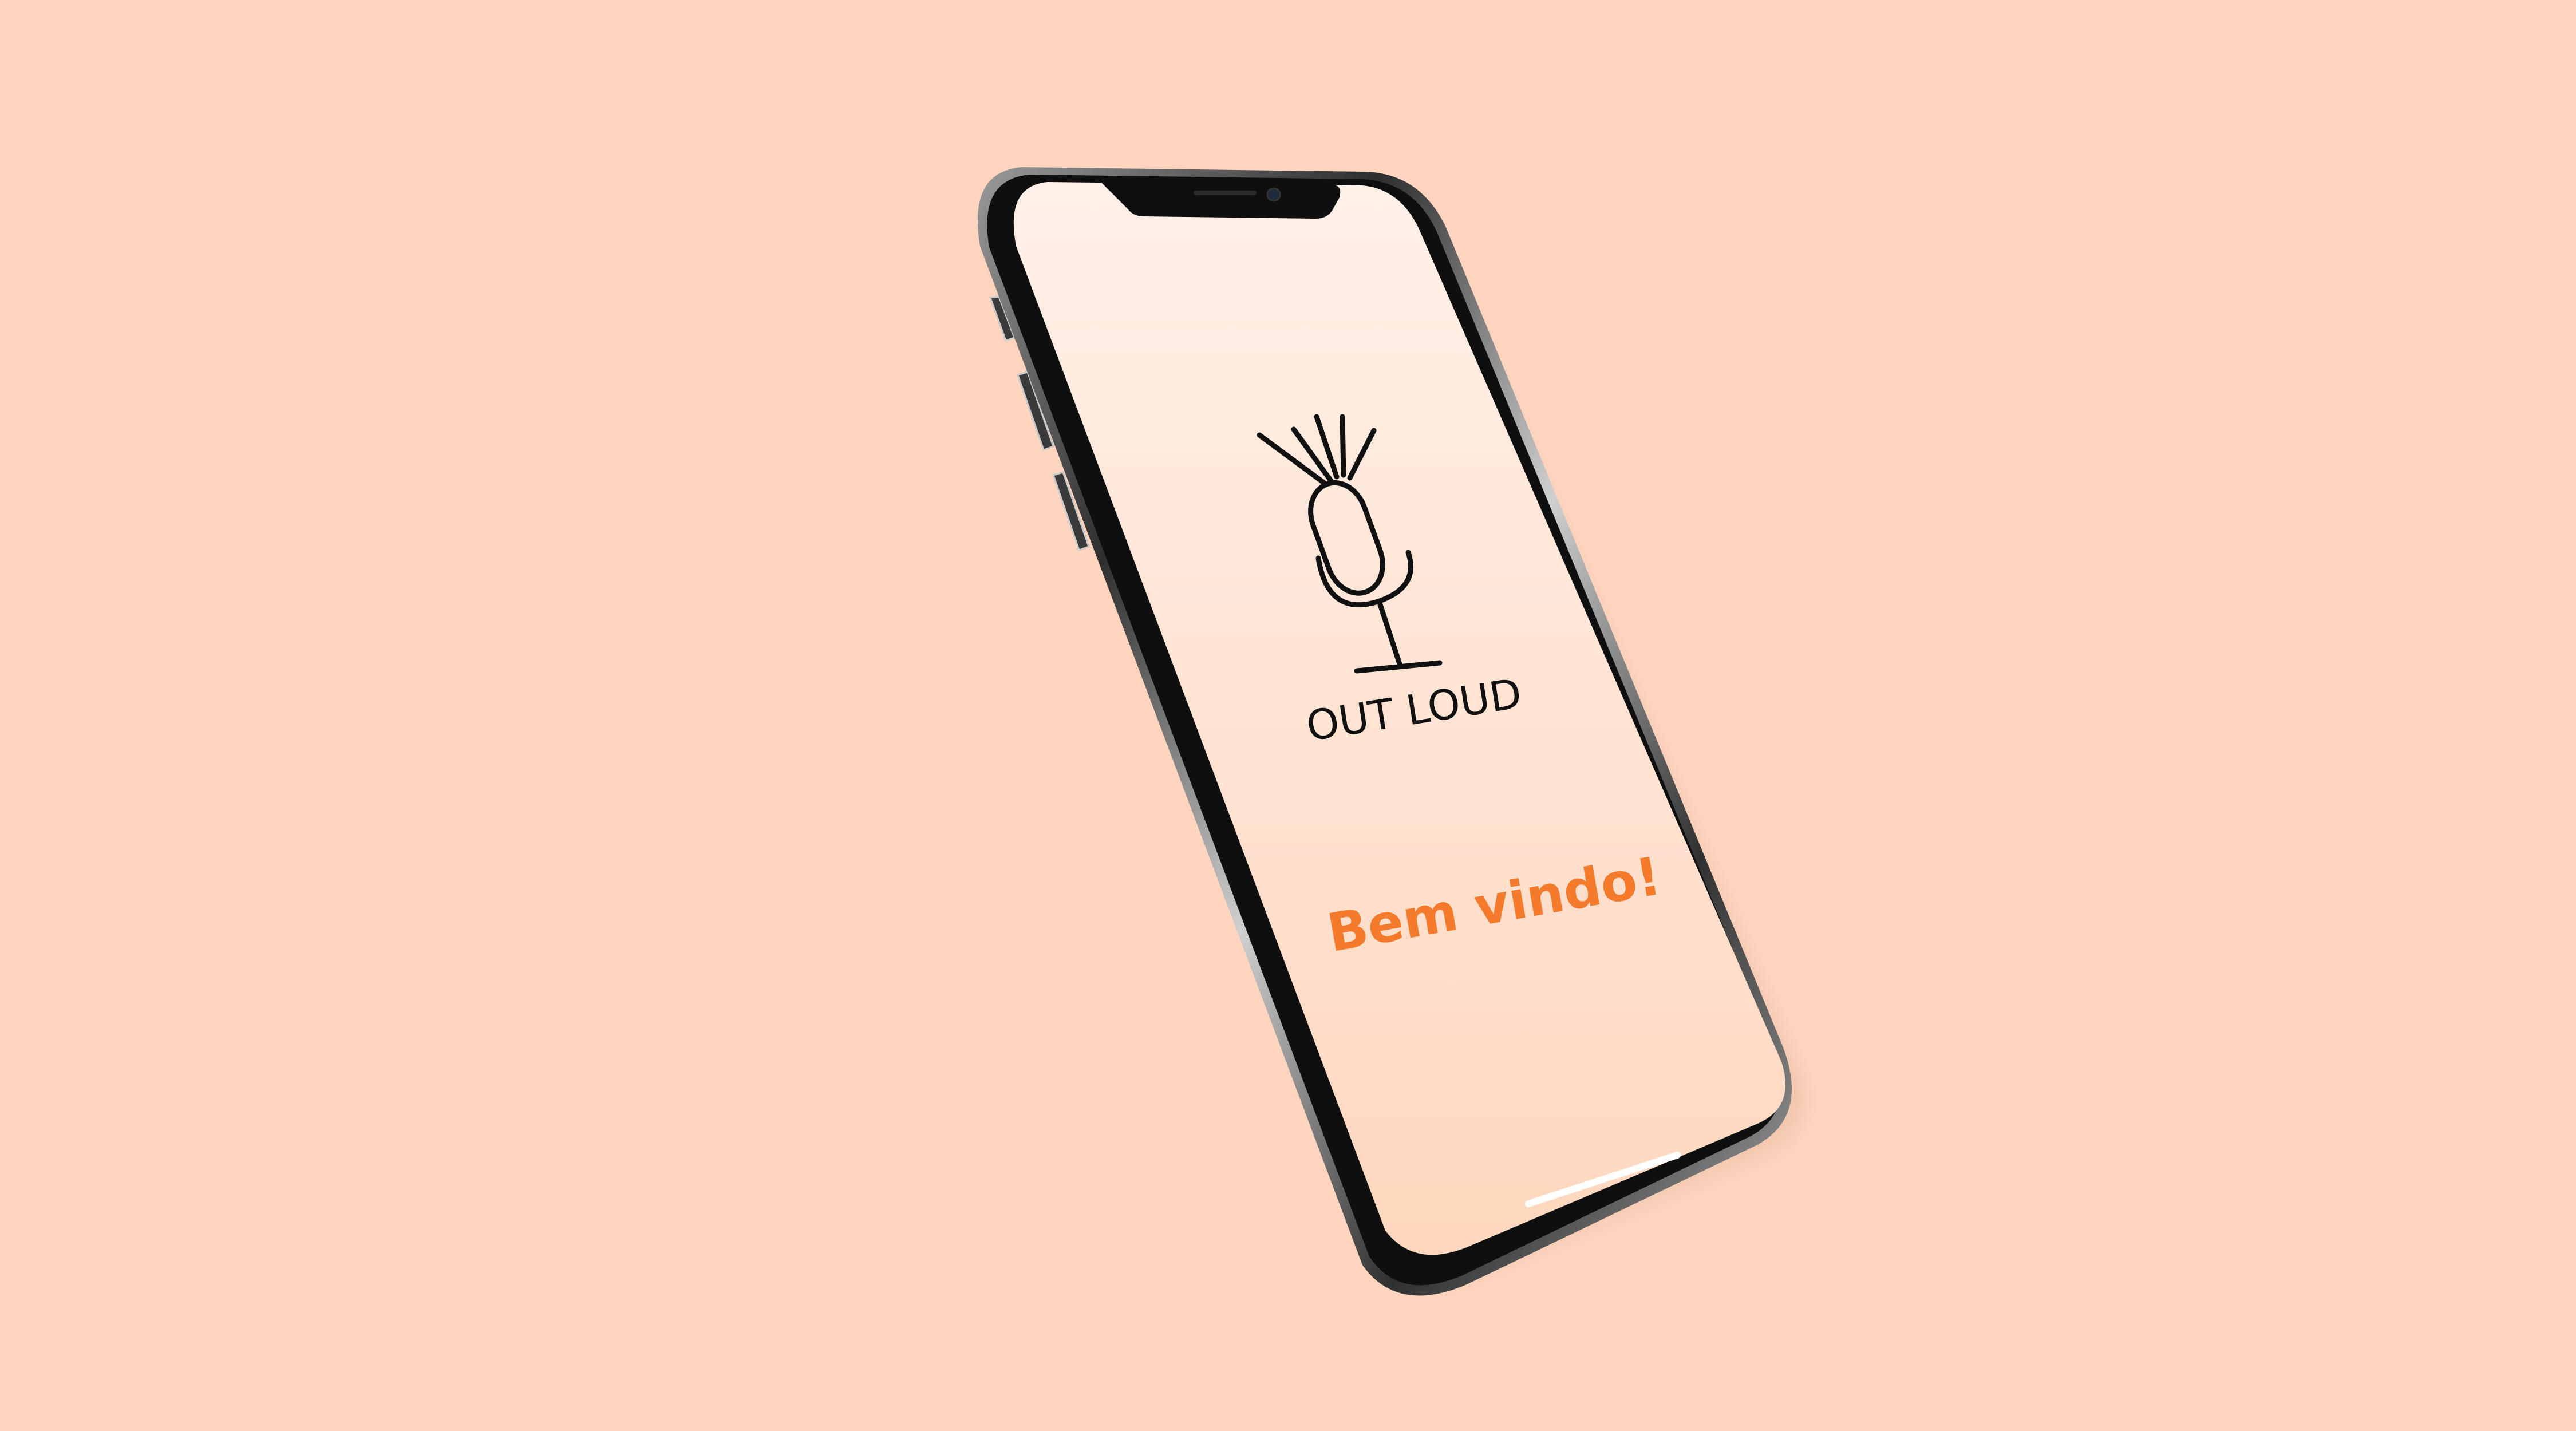  What do you see at coordinates (1221, 200) in the screenshot?
I see `notch` at bounding box center [1221, 200].